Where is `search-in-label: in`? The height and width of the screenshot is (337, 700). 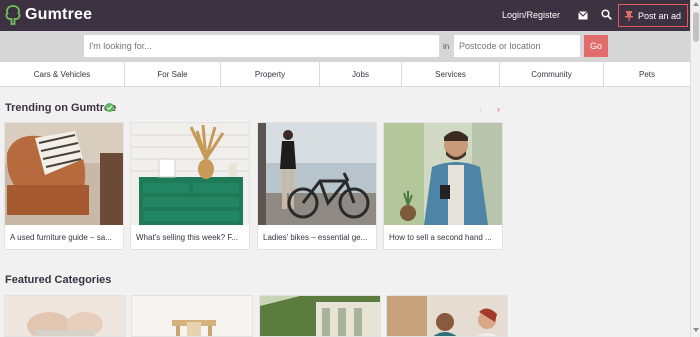 search-in-label: in is located at coordinates (446, 46).